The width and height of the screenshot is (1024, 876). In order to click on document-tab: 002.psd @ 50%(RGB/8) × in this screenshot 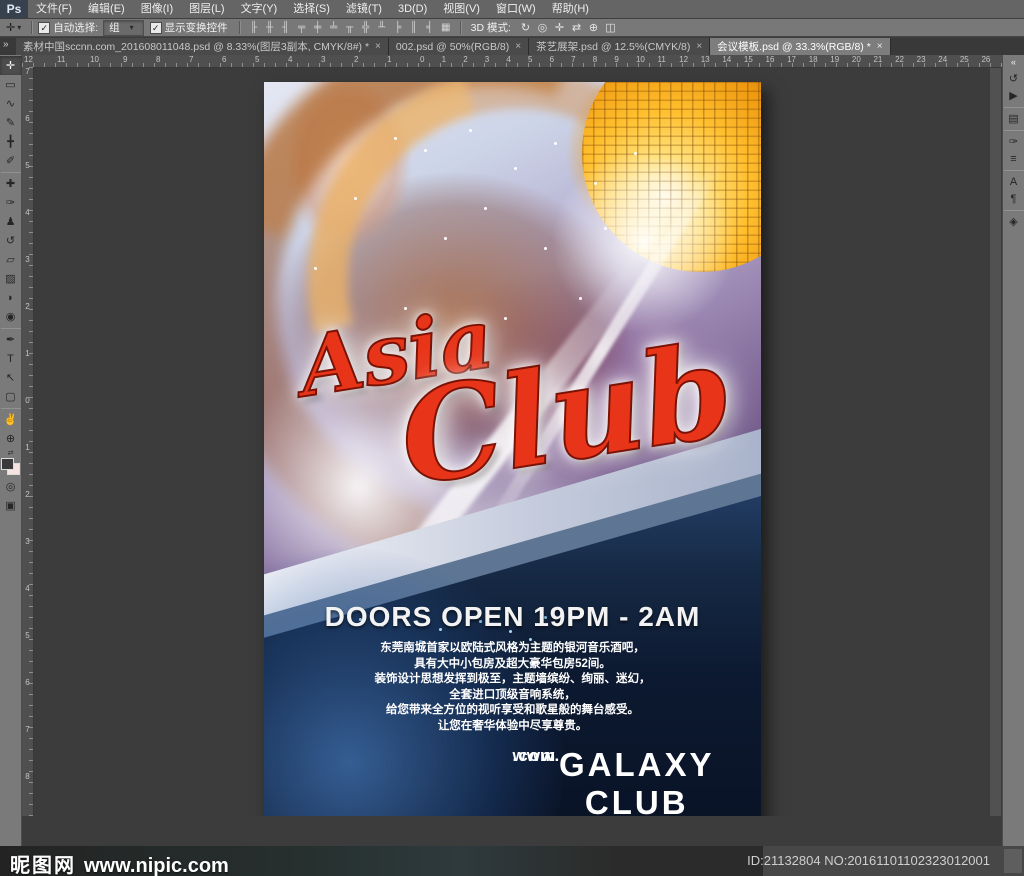, I will do `click(459, 46)`.